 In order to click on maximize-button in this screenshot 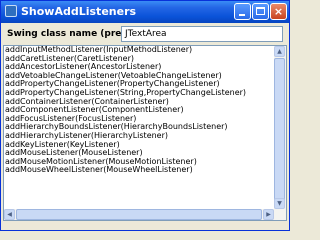, I will do `click(260, 11)`.